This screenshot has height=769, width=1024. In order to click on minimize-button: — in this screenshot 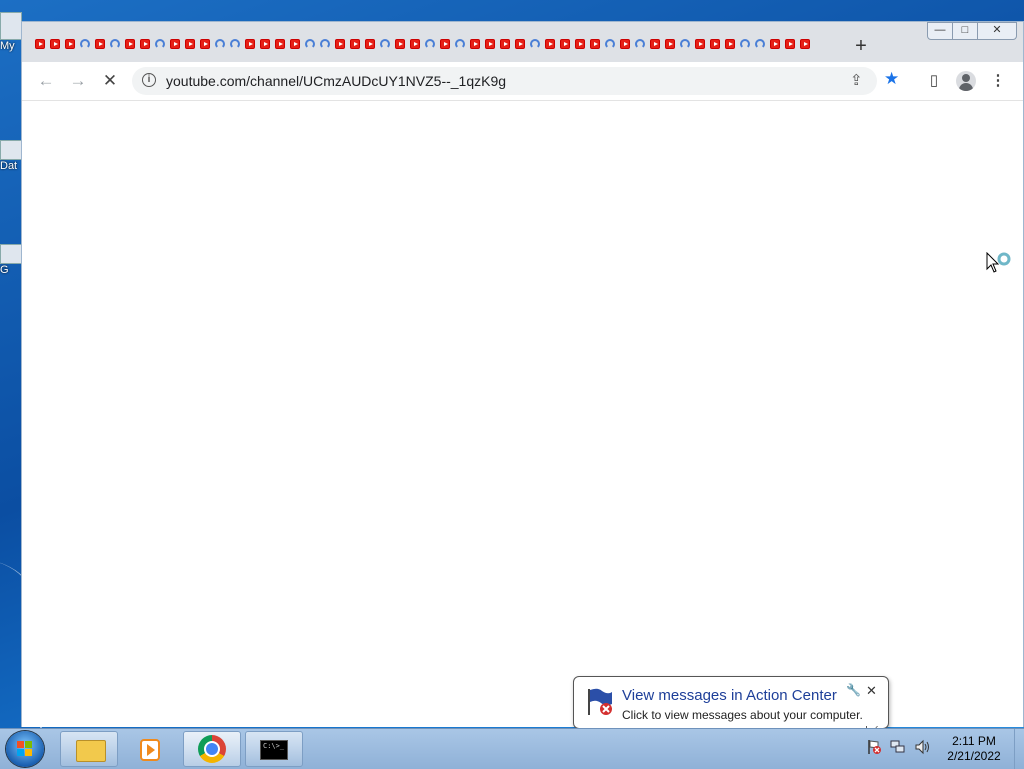, I will do `click(940, 31)`.